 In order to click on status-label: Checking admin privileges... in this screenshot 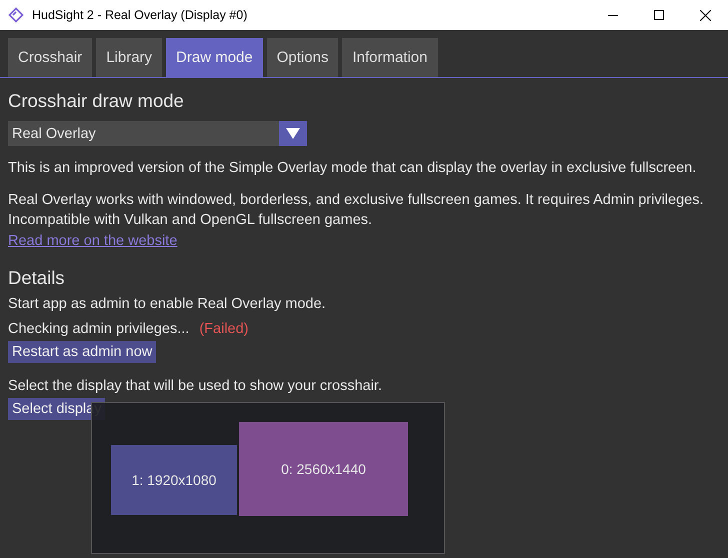, I will do `click(99, 329)`.